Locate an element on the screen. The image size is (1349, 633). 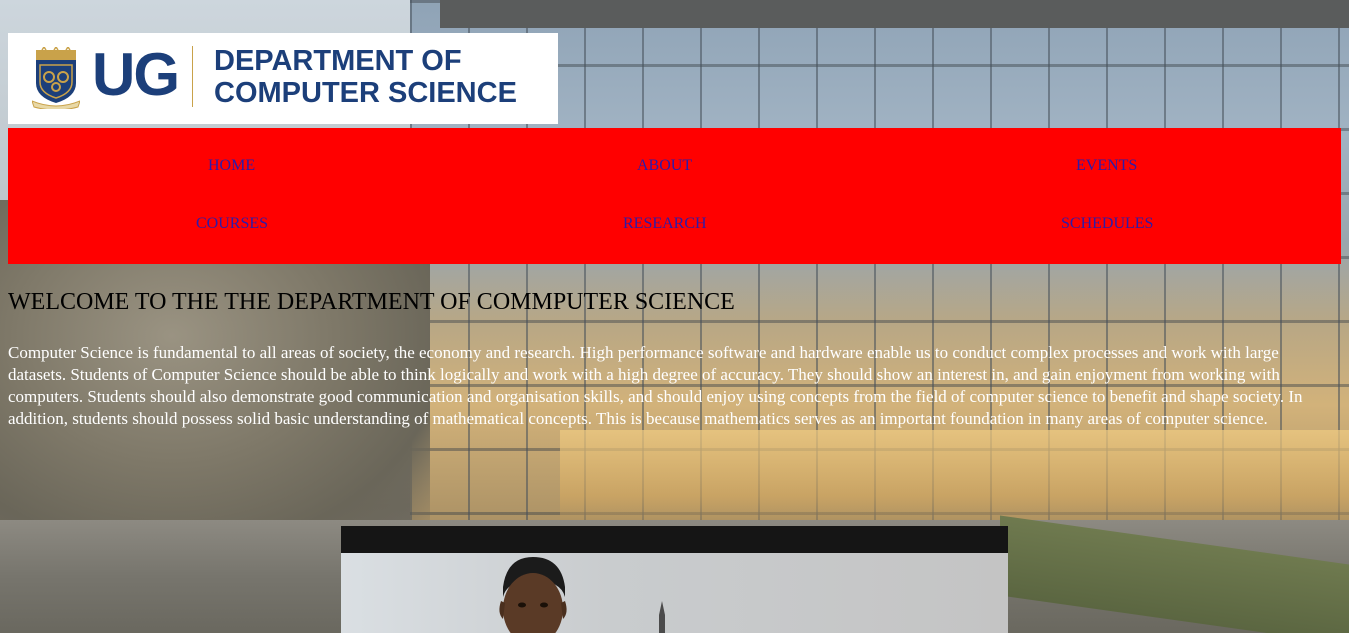
department-logo: UG DEPARTMENT OF COMPUTER SCIENCE is located at coordinates (283, 78).